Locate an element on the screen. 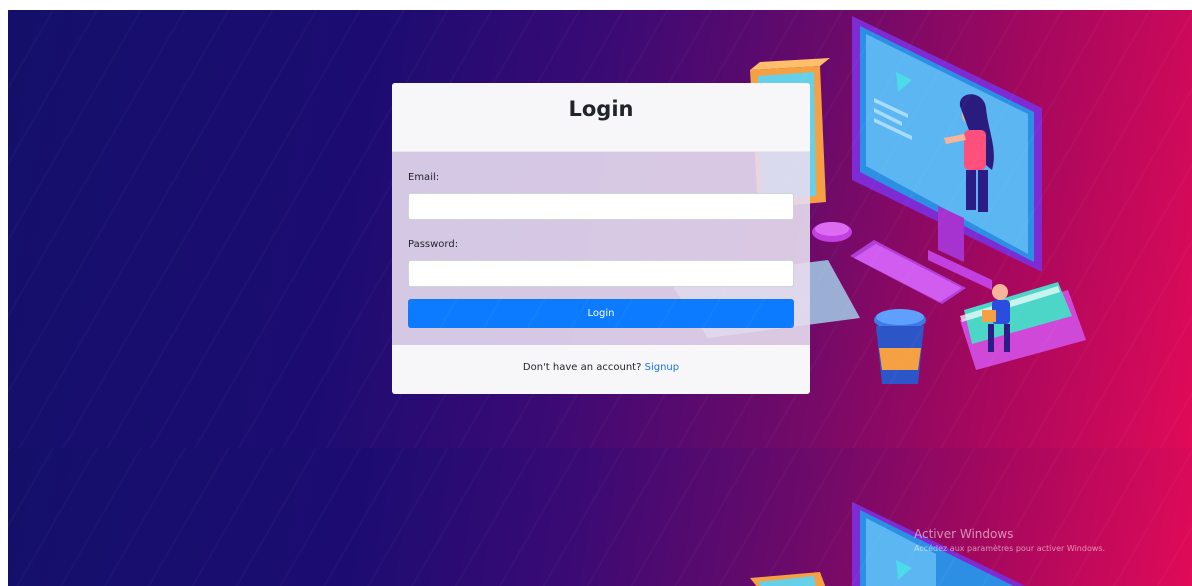 Image resolution: width=1192 pixels, height=586 pixels. signup-link: Signup is located at coordinates (662, 367).